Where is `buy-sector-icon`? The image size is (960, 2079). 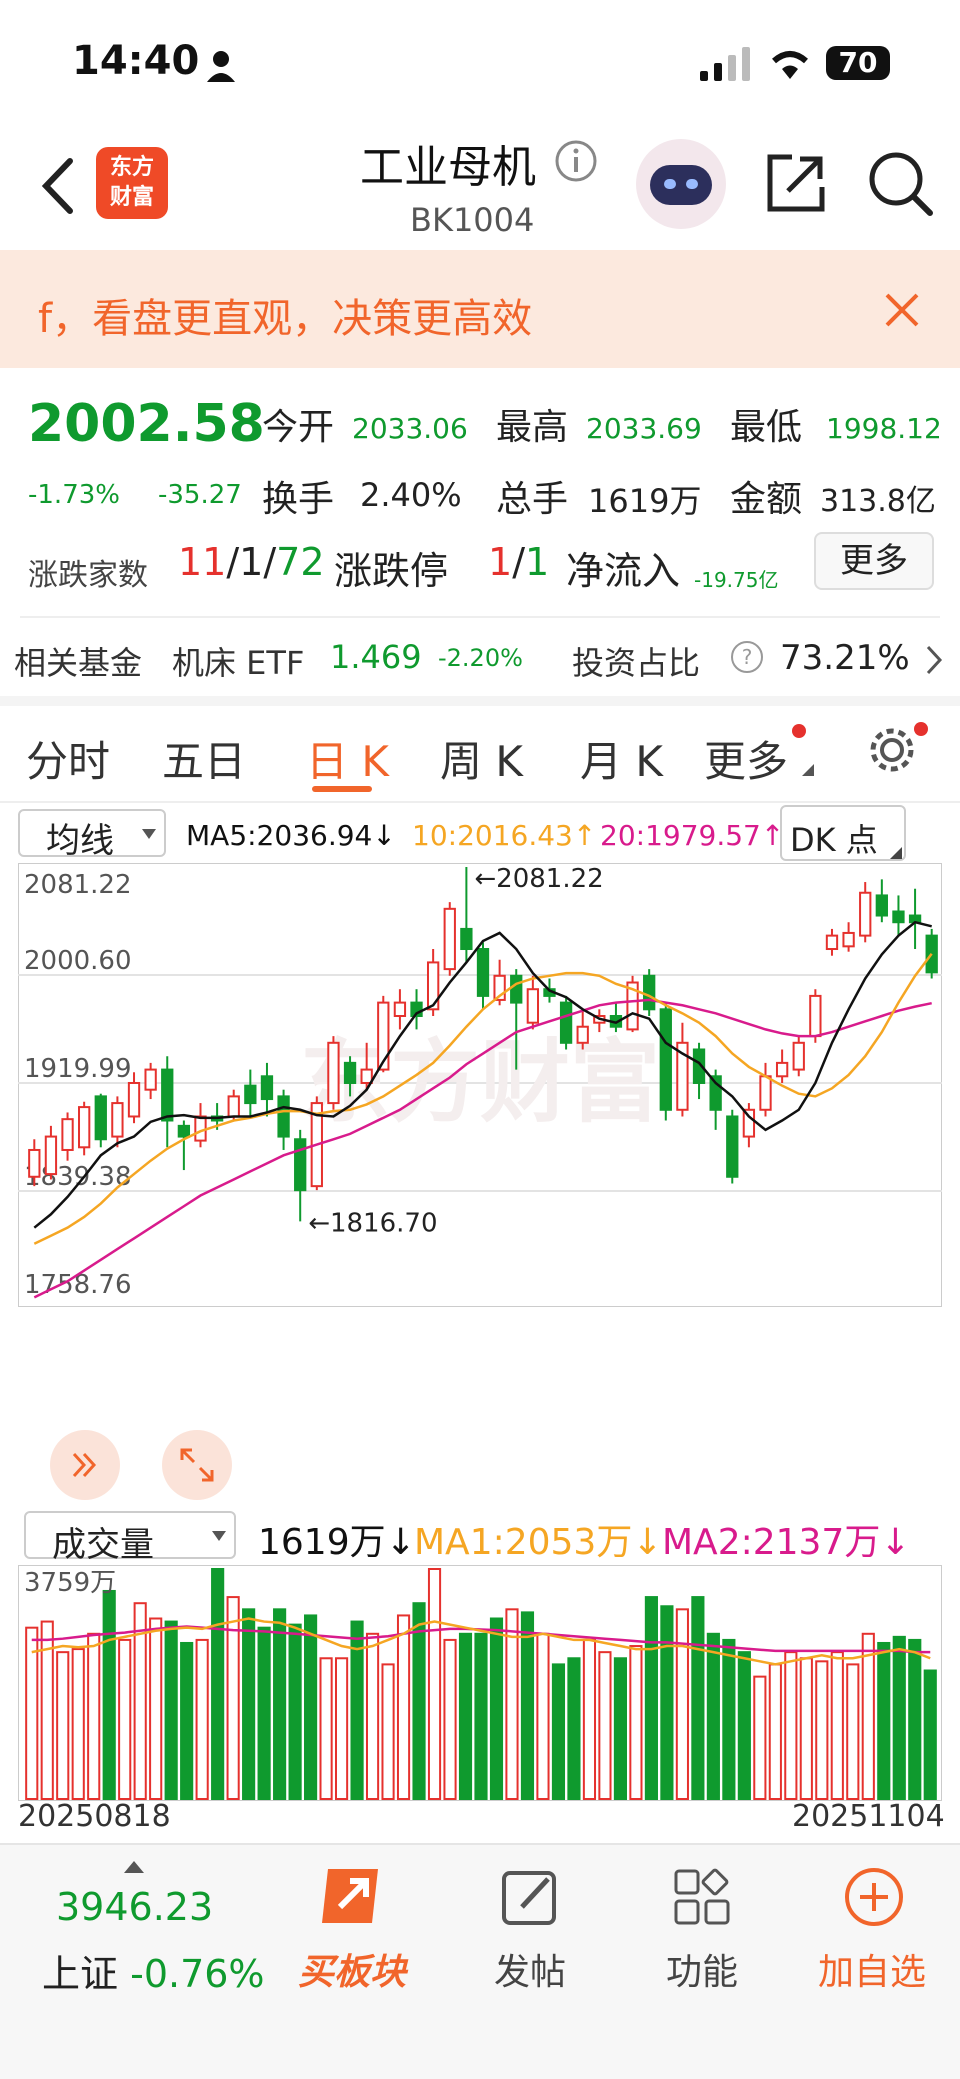 buy-sector-icon is located at coordinates (354, 1896).